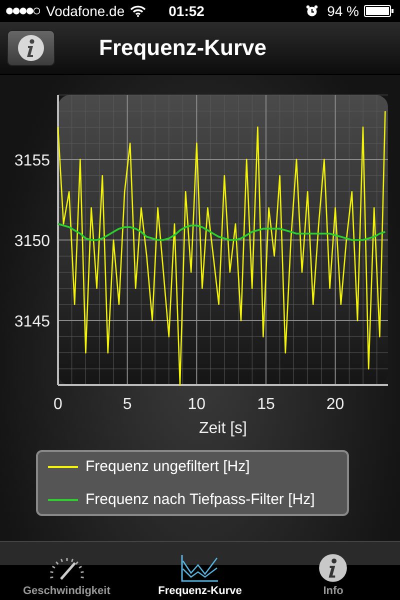 The width and height of the screenshot is (400, 600). I want to click on screen-title: Frequenz-Kurve, so click(182, 48).